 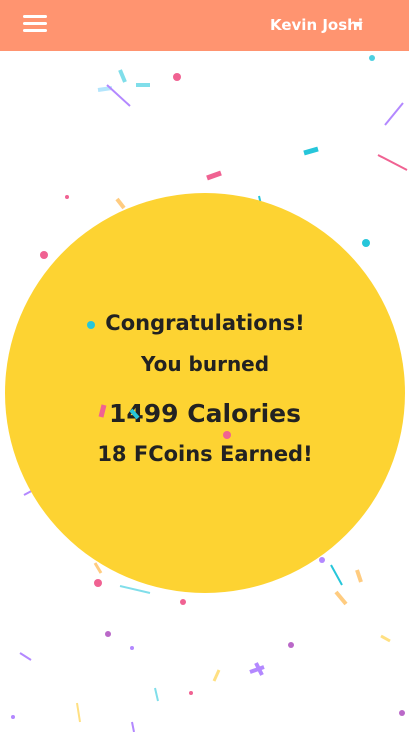 I want to click on top-navbar: Kevin Joshi, so click(x=204, y=25).